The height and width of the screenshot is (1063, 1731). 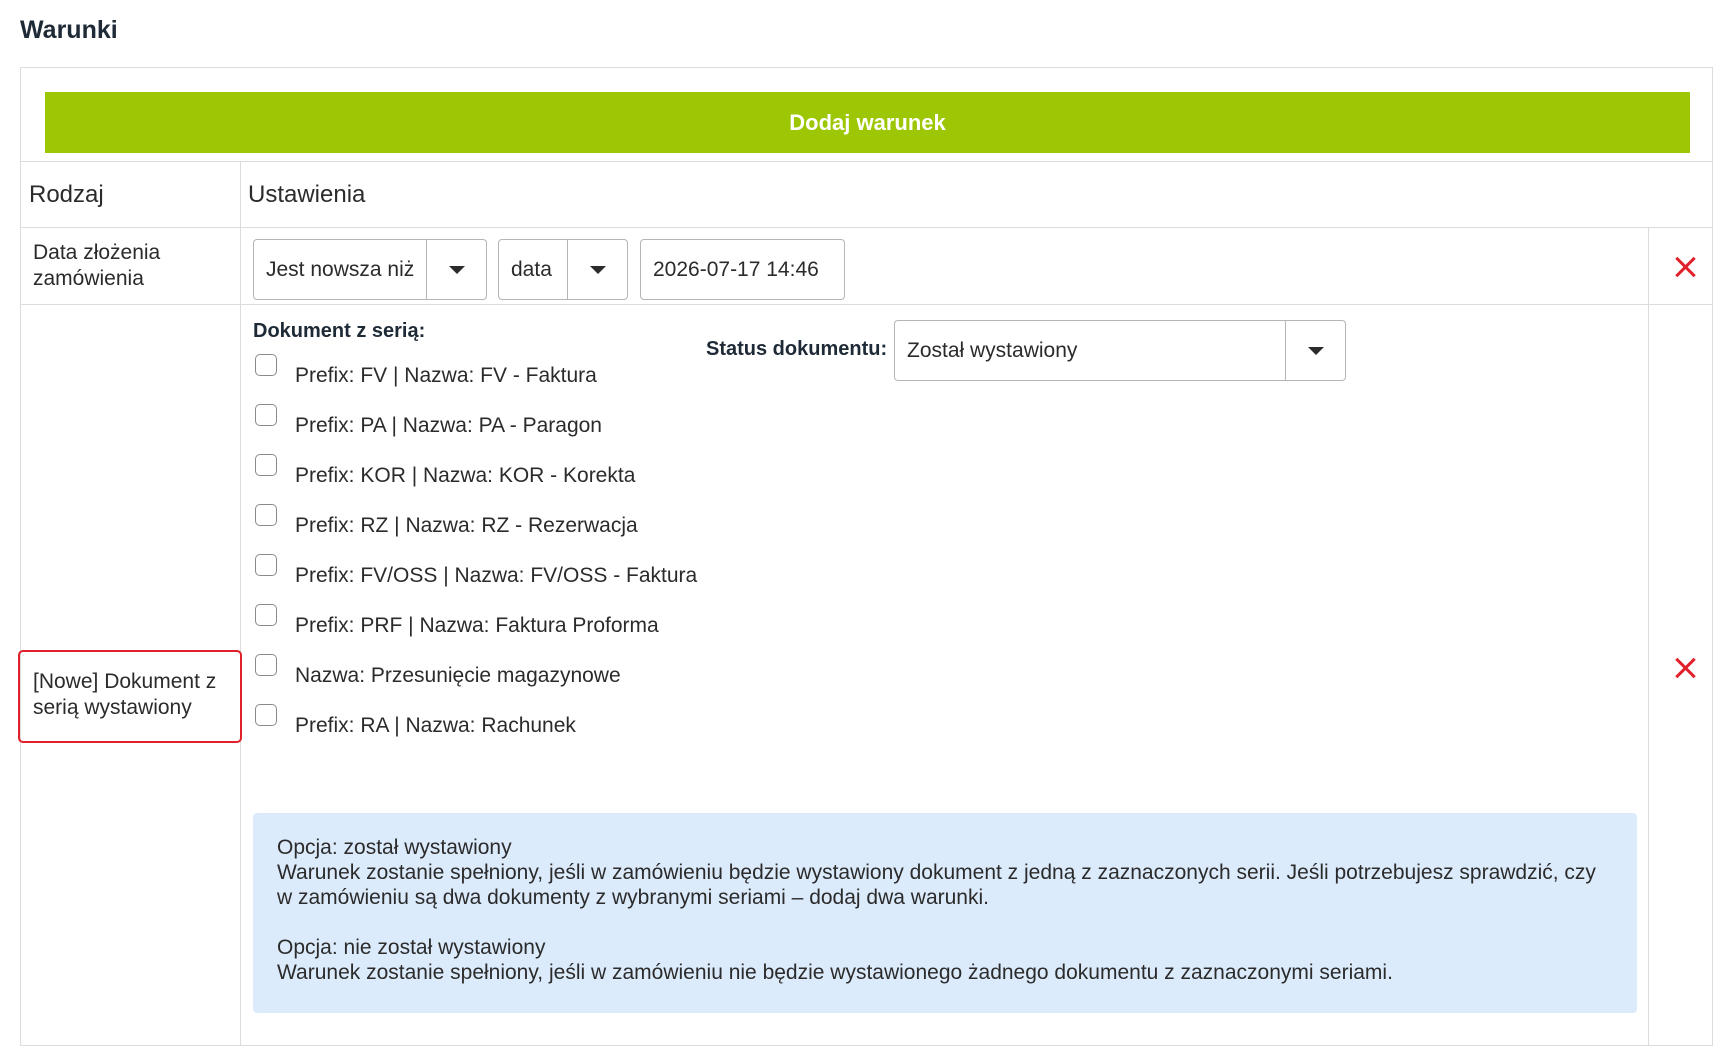 What do you see at coordinates (477, 625) in the screenshot?
I see `series-option-label: Prefix: PRF | Nazwa: Faktura Proforma` at bounding box center [477, 625].